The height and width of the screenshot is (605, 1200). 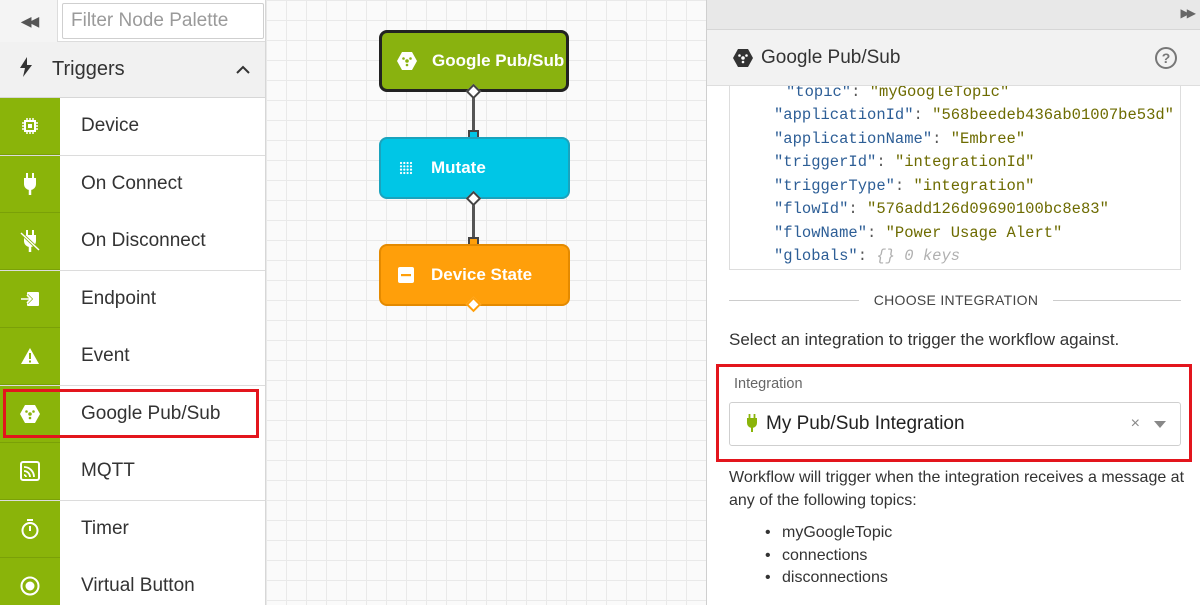 What do you see at coordinates (828, 580) in the screenshot?
I see `list-item: disconnections` at bounding box center [828, 580].